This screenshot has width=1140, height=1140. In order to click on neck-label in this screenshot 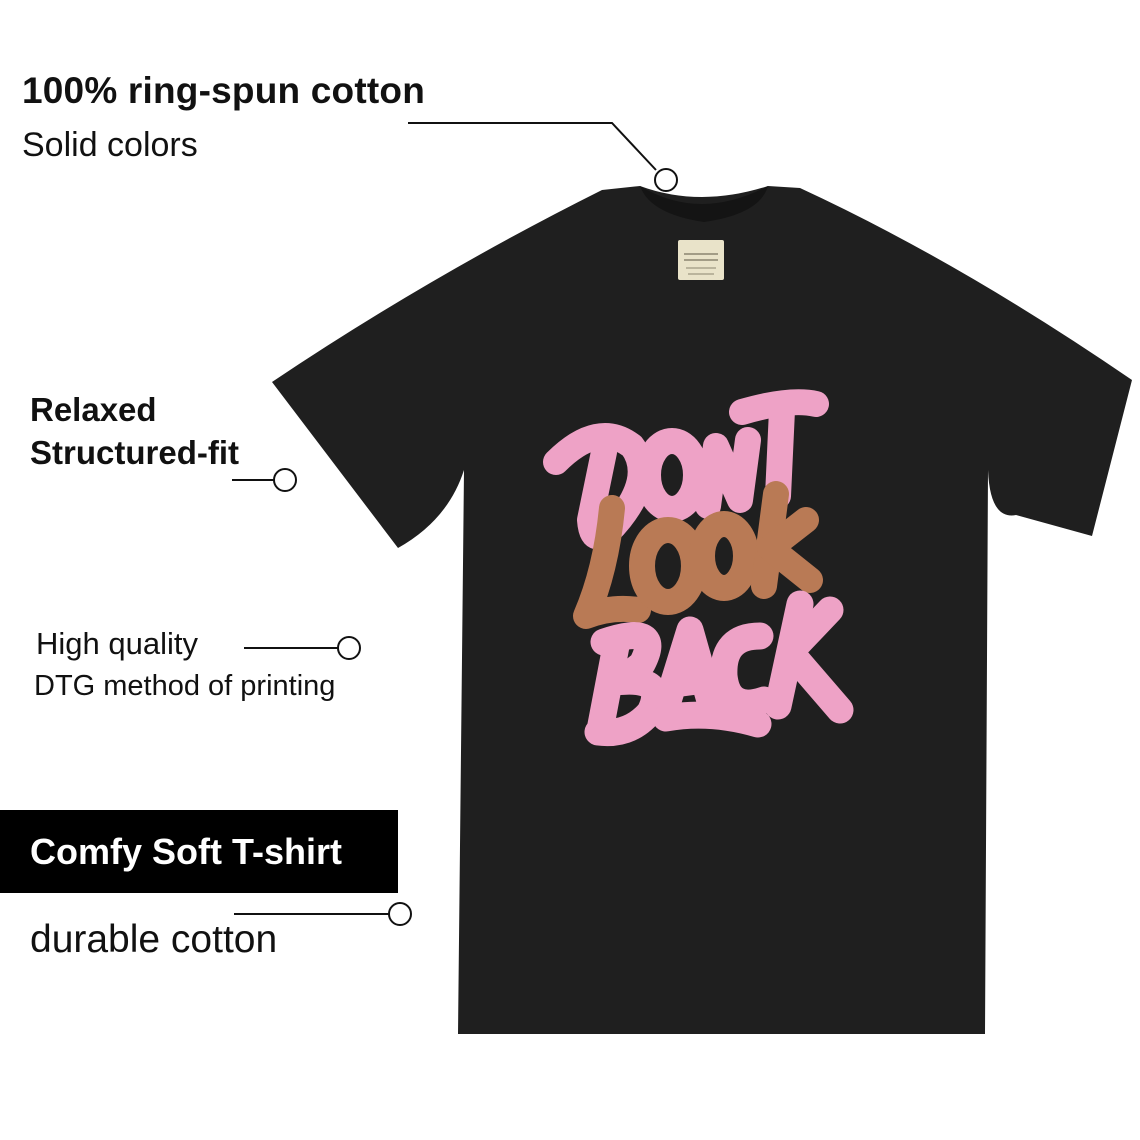, I will do `click(701, 260)`.